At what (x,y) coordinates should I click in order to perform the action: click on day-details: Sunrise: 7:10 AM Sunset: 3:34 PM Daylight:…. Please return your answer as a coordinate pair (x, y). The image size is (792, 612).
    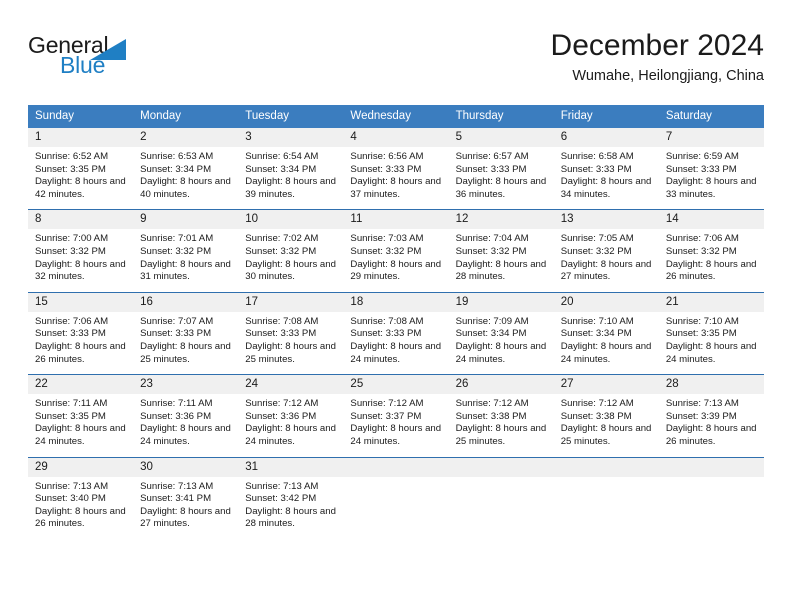
    Looking at the image, I should click on (606, 343).